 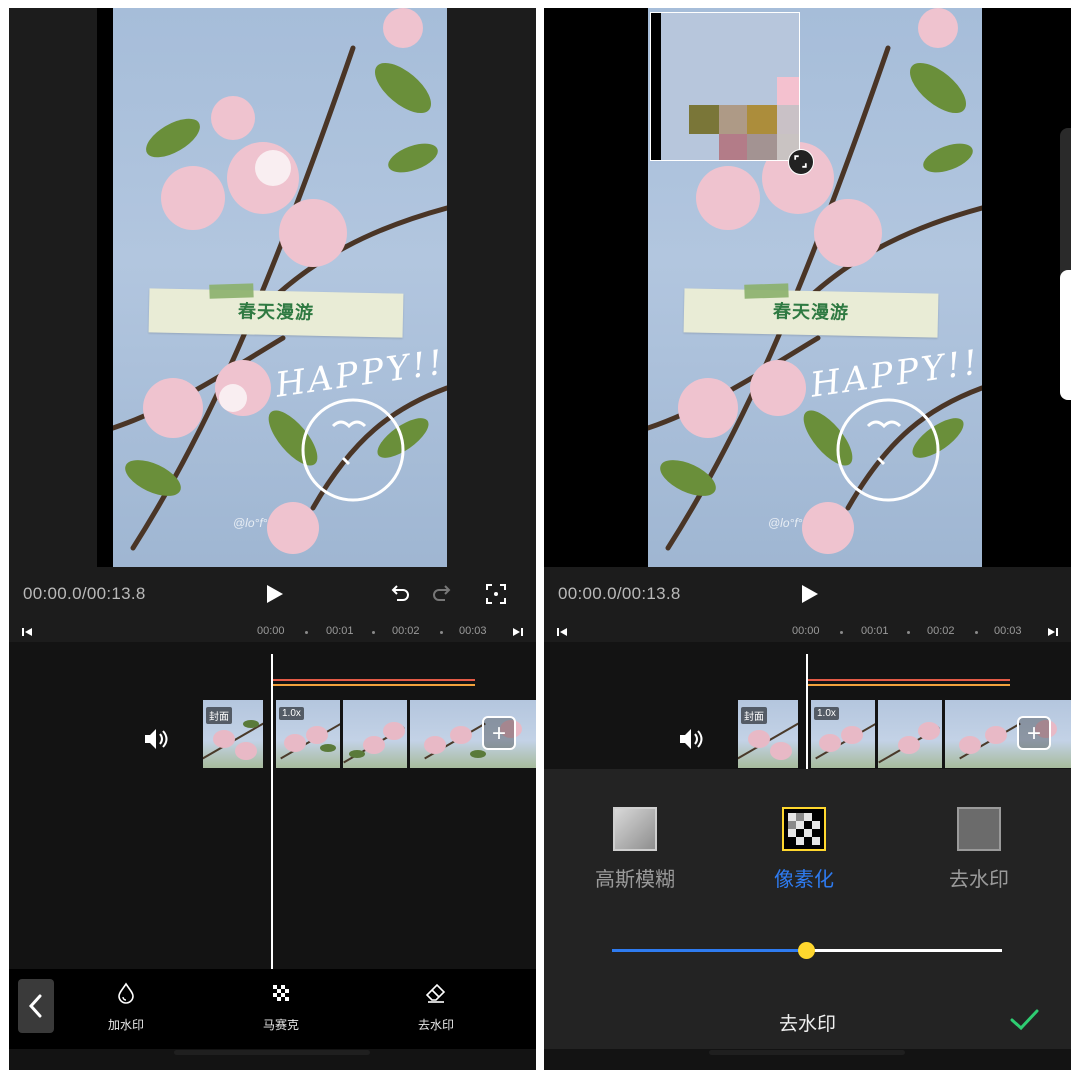 I want to click on mosaic-tool: 马赛克, so click(x=281, y=1007).